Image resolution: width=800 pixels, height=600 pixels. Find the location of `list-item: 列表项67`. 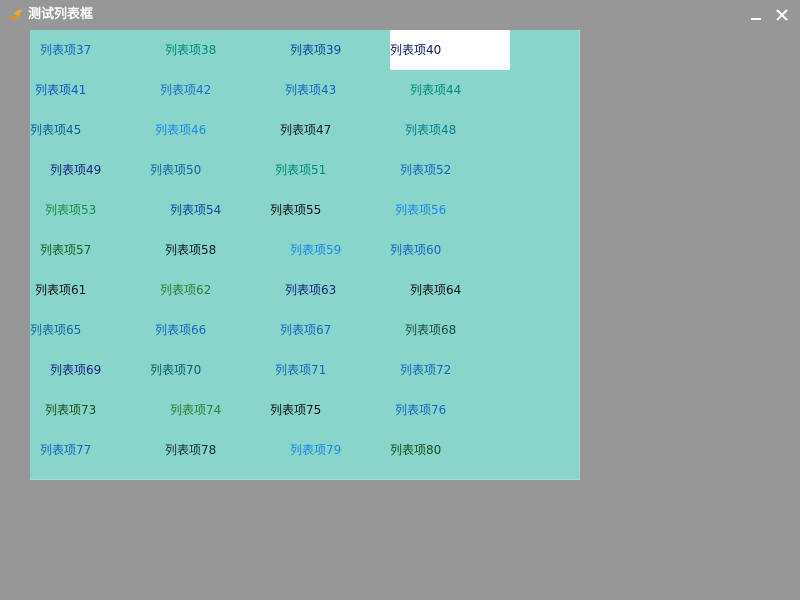

list-item: 列表项67 is located at coordinates (305, 330).